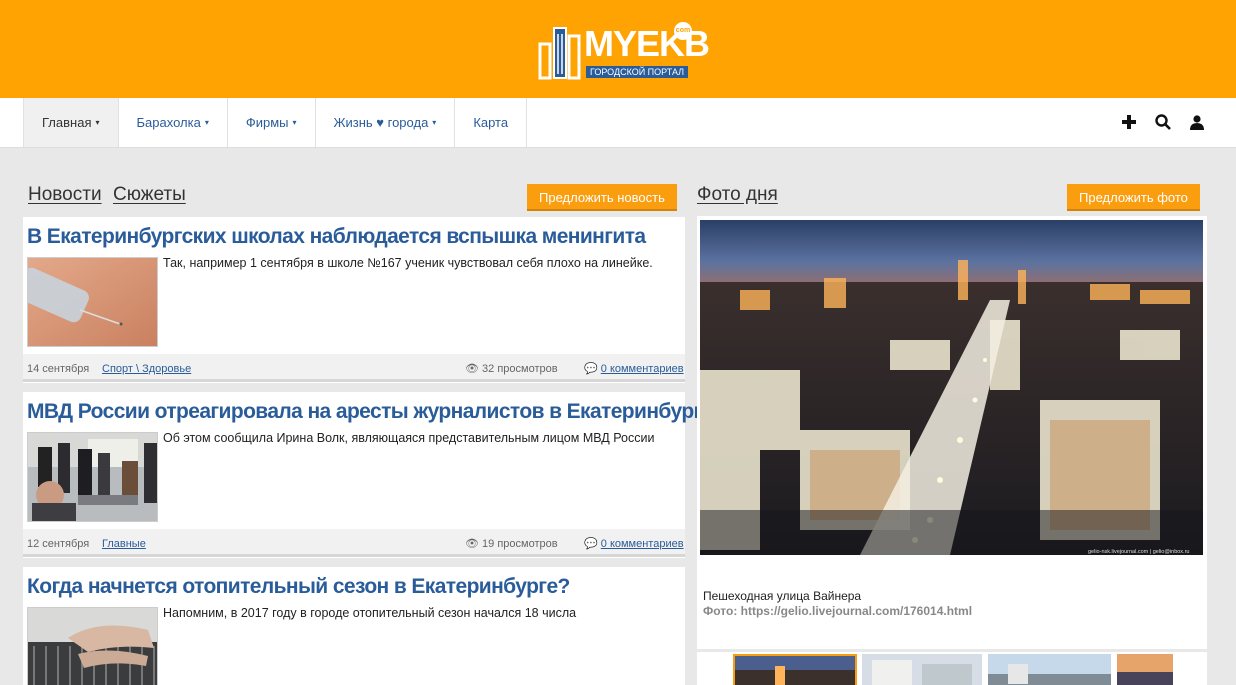 This screenshot has height=685, width=1236. What do you see at coordinates (58, 544) in the screenshot?
I see `news-date: 12 сентября` at bounding box center [58, 544].